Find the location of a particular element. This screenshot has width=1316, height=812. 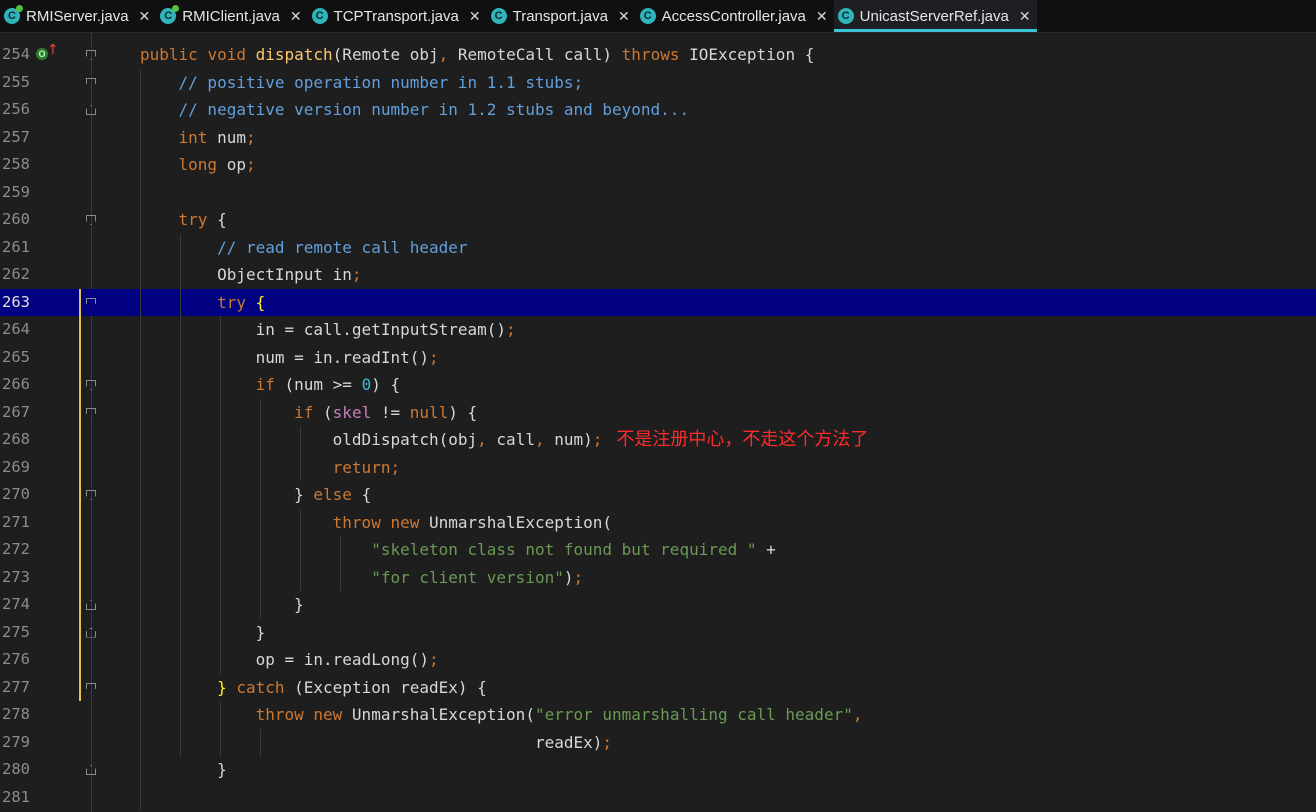

line-number: 258 is located at coordinates (21, 165).